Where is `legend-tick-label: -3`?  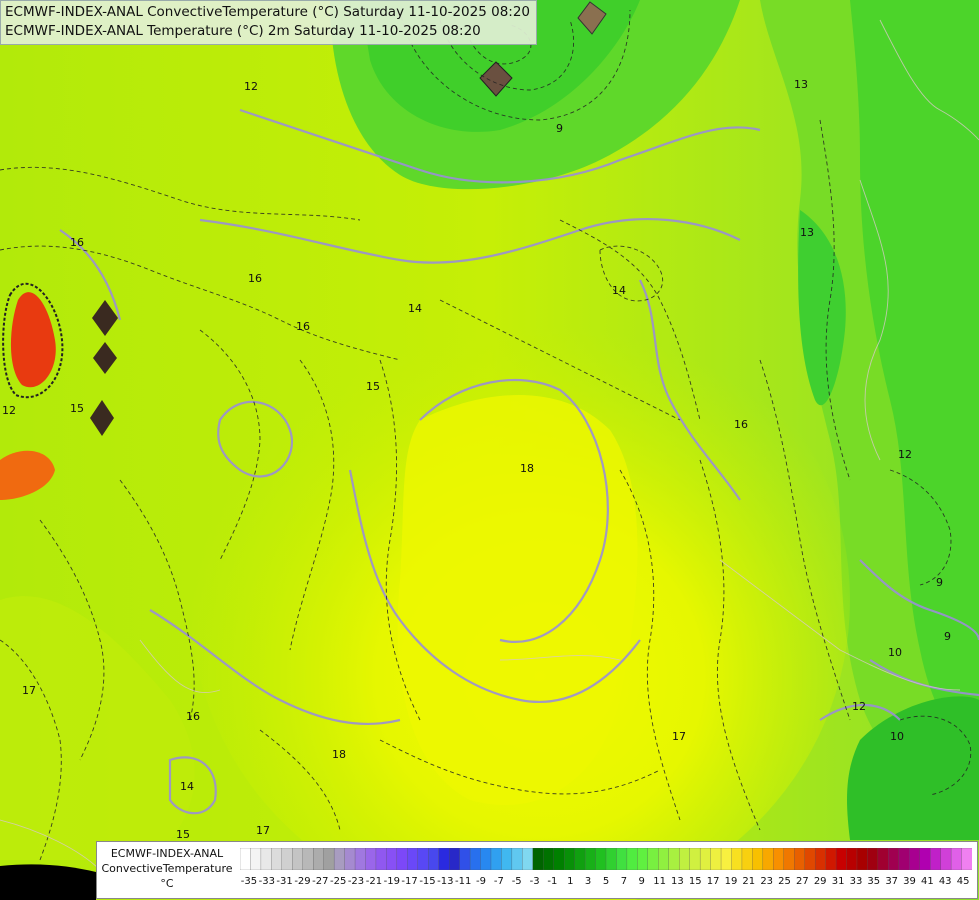 legend-tick-label: -3 is located at coordinates (534, 881).